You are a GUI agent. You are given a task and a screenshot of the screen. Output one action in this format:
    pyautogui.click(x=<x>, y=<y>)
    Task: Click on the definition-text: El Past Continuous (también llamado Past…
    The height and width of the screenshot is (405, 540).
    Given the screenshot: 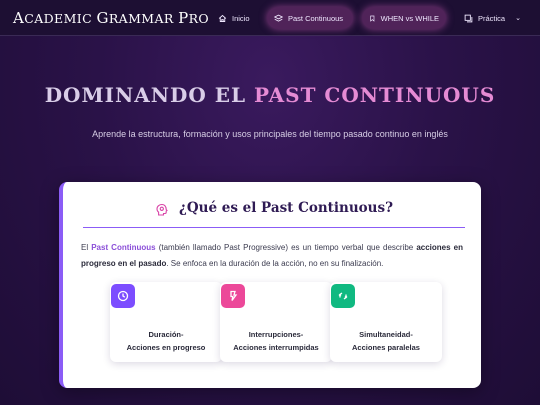 What is the action you would take?
    pyautogui.click(x=272, y=256)
    